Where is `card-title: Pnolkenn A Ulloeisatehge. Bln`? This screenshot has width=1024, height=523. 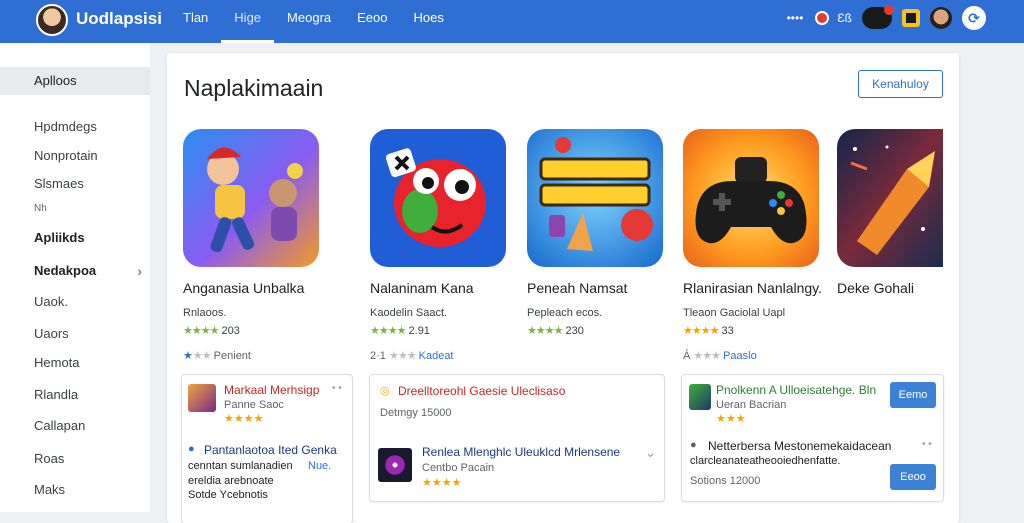
card-title: Pnolkenn A Ulloeisatehge. Bln is located at coordinates (796, 390).